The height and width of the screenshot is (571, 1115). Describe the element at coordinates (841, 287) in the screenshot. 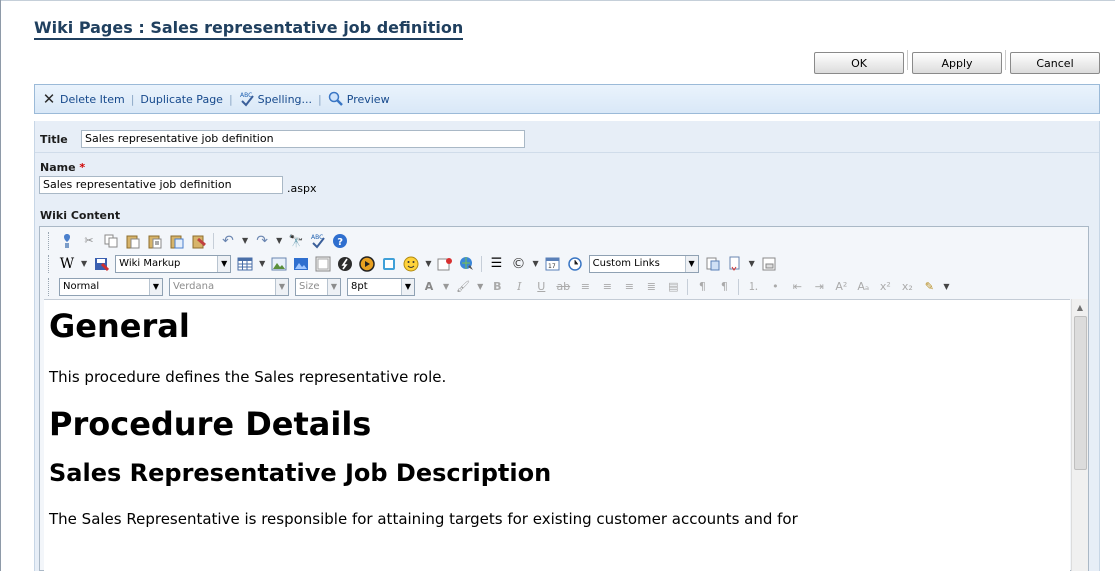

I see `superscript-format-icon: A²` at that location.